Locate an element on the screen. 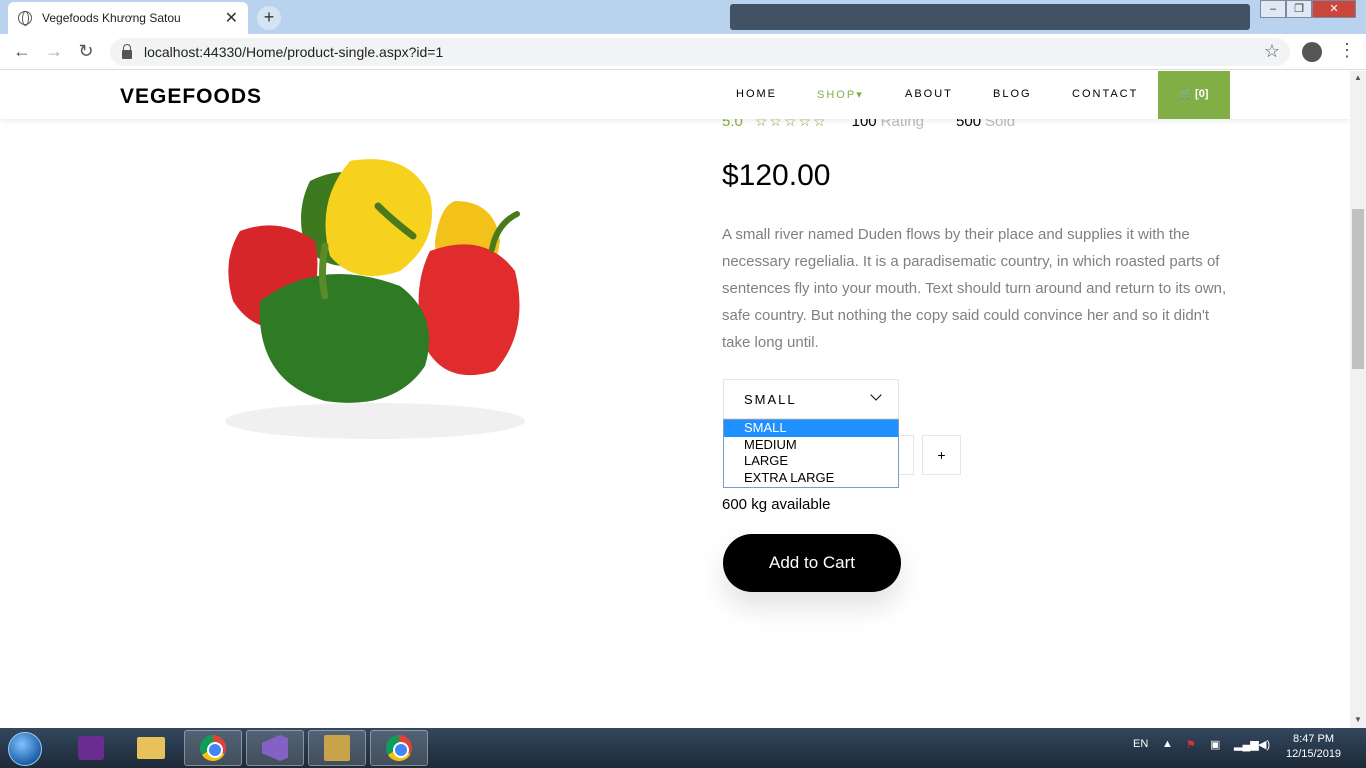  globe-icon is located at coordinates (25, 18).